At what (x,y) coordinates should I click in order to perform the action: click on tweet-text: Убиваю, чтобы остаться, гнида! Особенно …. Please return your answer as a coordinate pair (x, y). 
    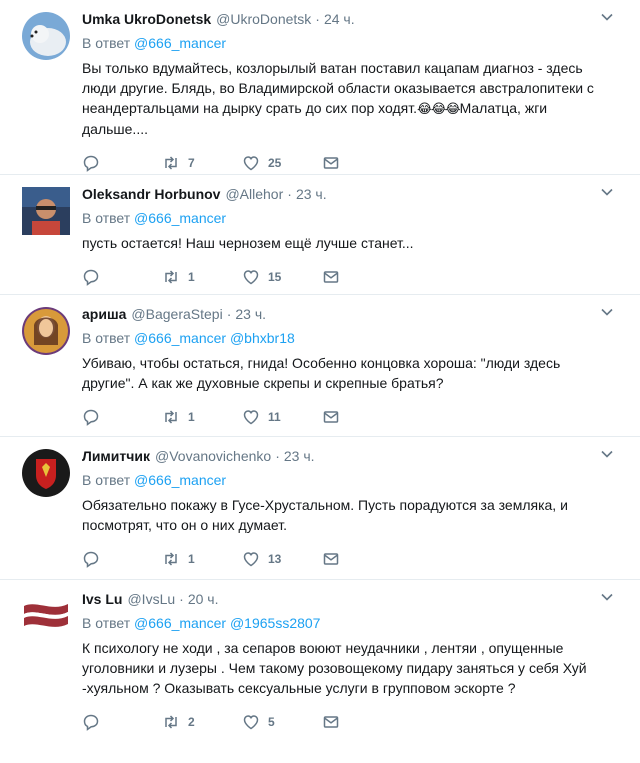
    Looking at the image, I should click on (321, 373).